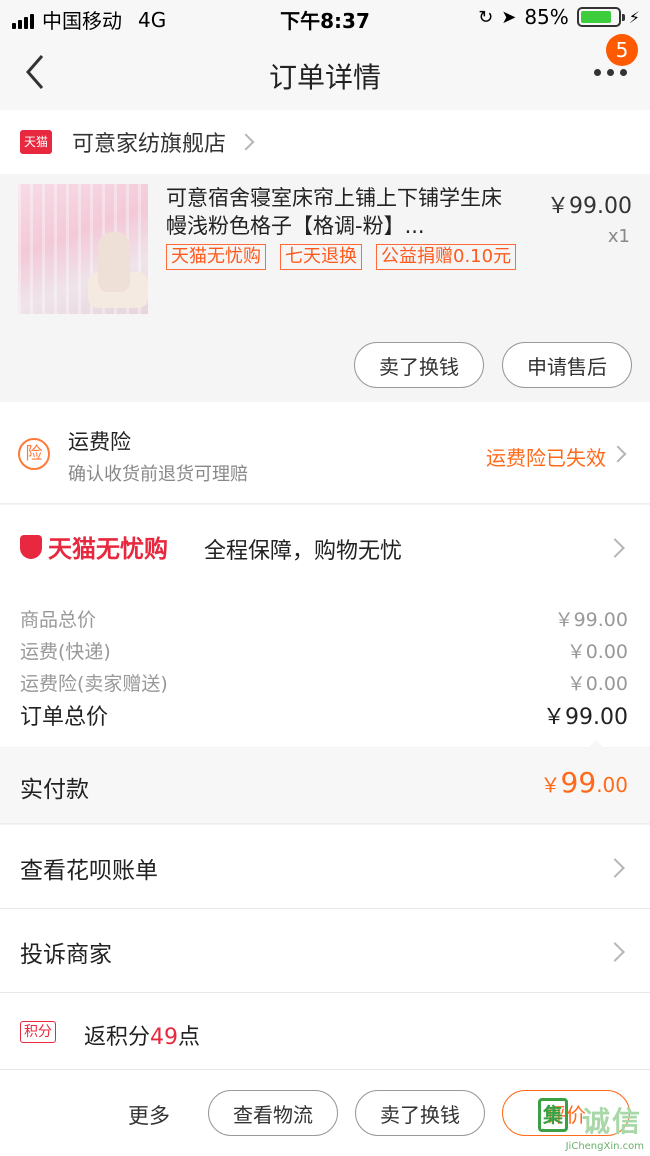  Describe the element at coordinates (591, 620) in the screenshot. I see `summary-value: ￥99.00` at that location.